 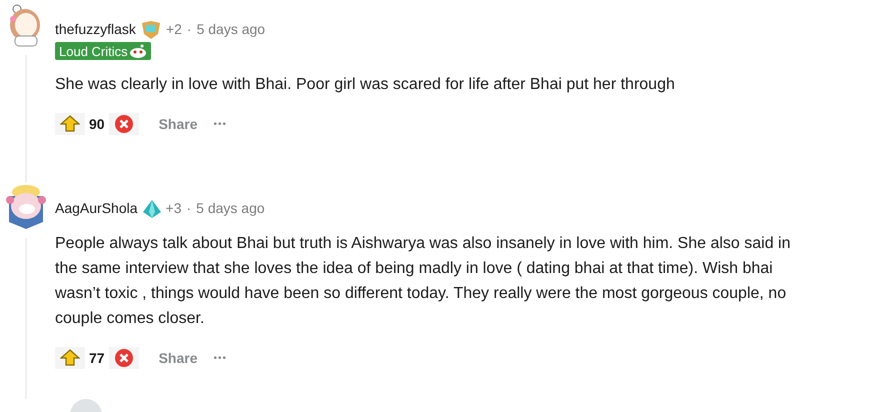 I want to click on flair-label: Loud Critics, so click(x=93, y=51).